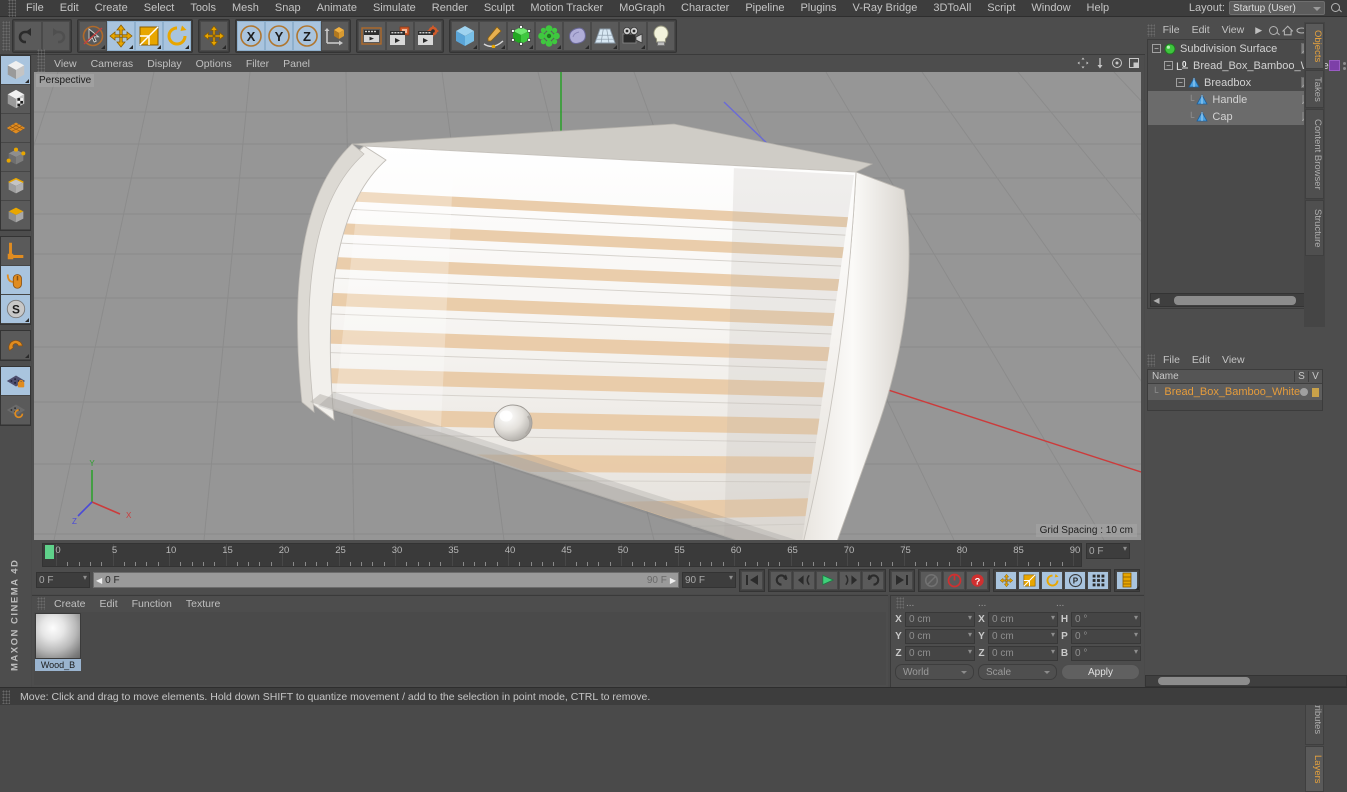 The width and height of the screenshot is (1347, 792). What do you see at coordinates (1180, 82) in the screenshot?
I see `expand-toggle-icon: −` at bounding box center [1180, 82].